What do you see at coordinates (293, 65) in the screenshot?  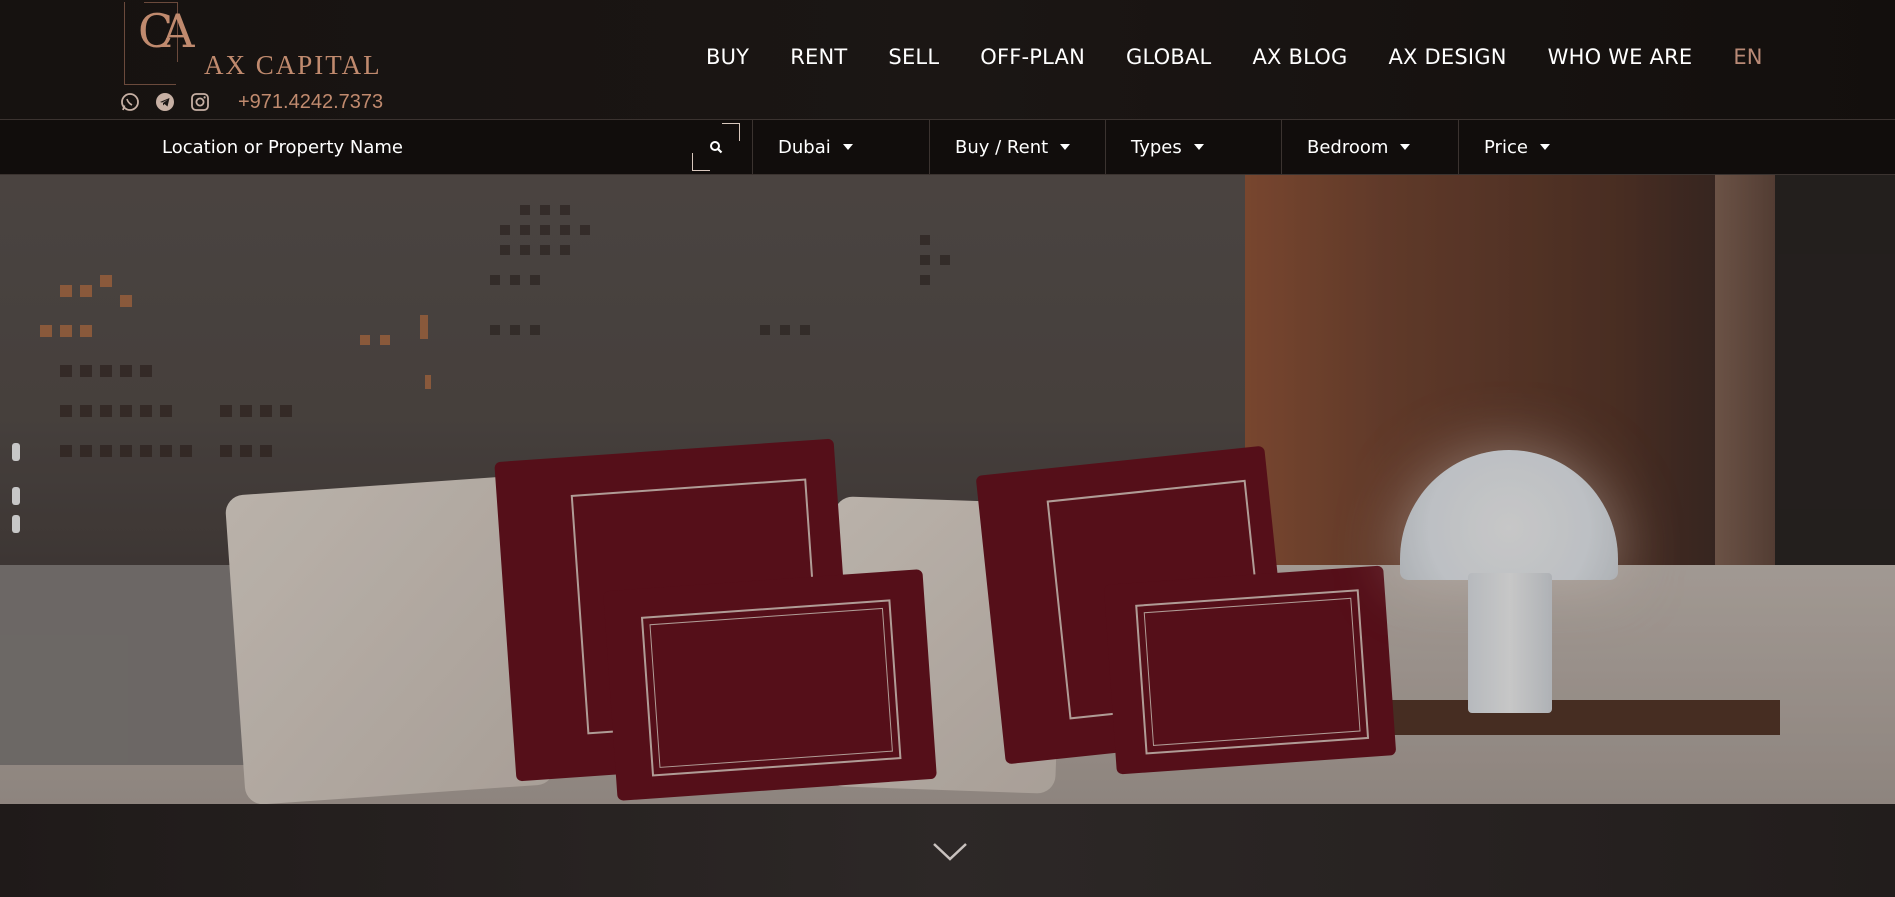 I see `logo-text: AX CAPITAL` at bounding box center [293, 65].